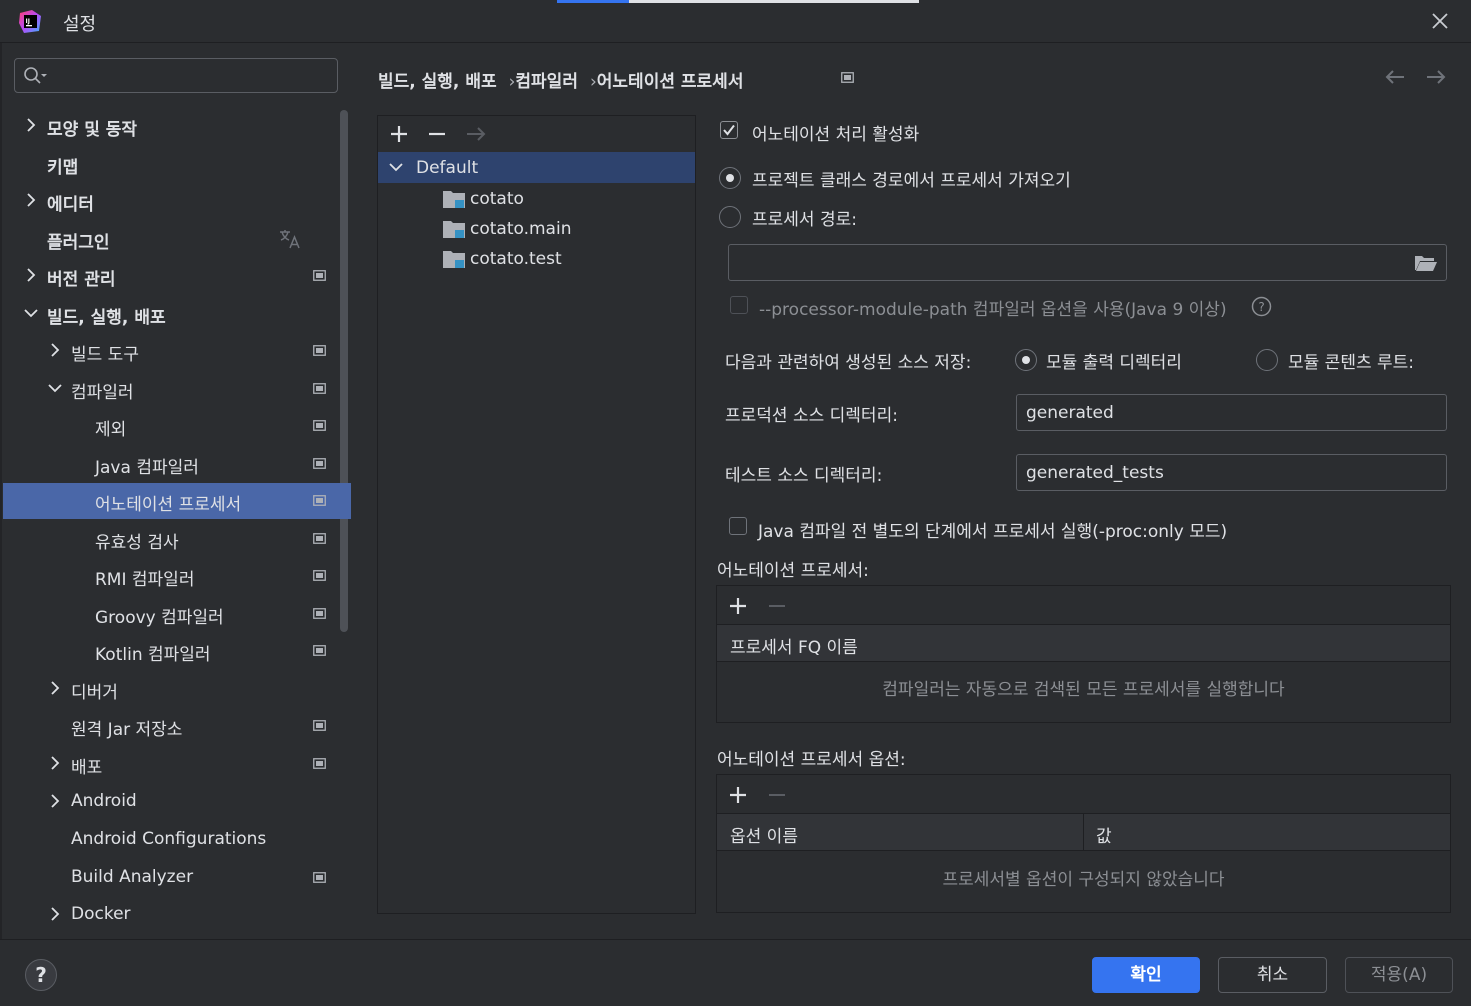  Describe the element at coordinates (1440, 21) in the screenshot. I see `close-icon` at that location.